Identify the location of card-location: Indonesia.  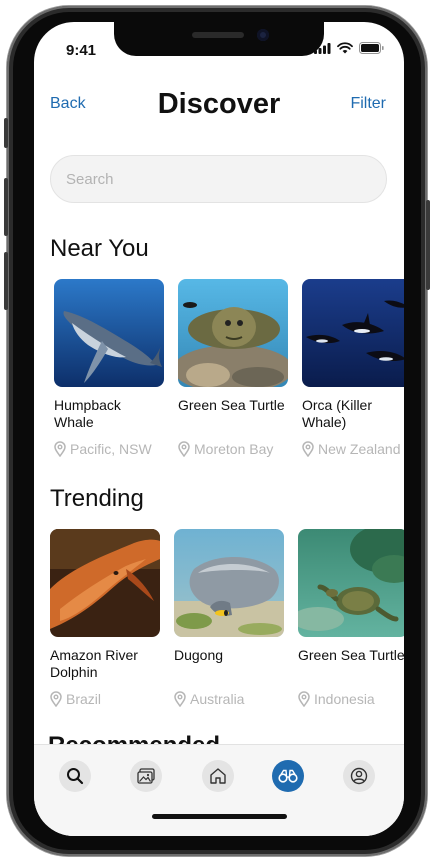
(351, 699).